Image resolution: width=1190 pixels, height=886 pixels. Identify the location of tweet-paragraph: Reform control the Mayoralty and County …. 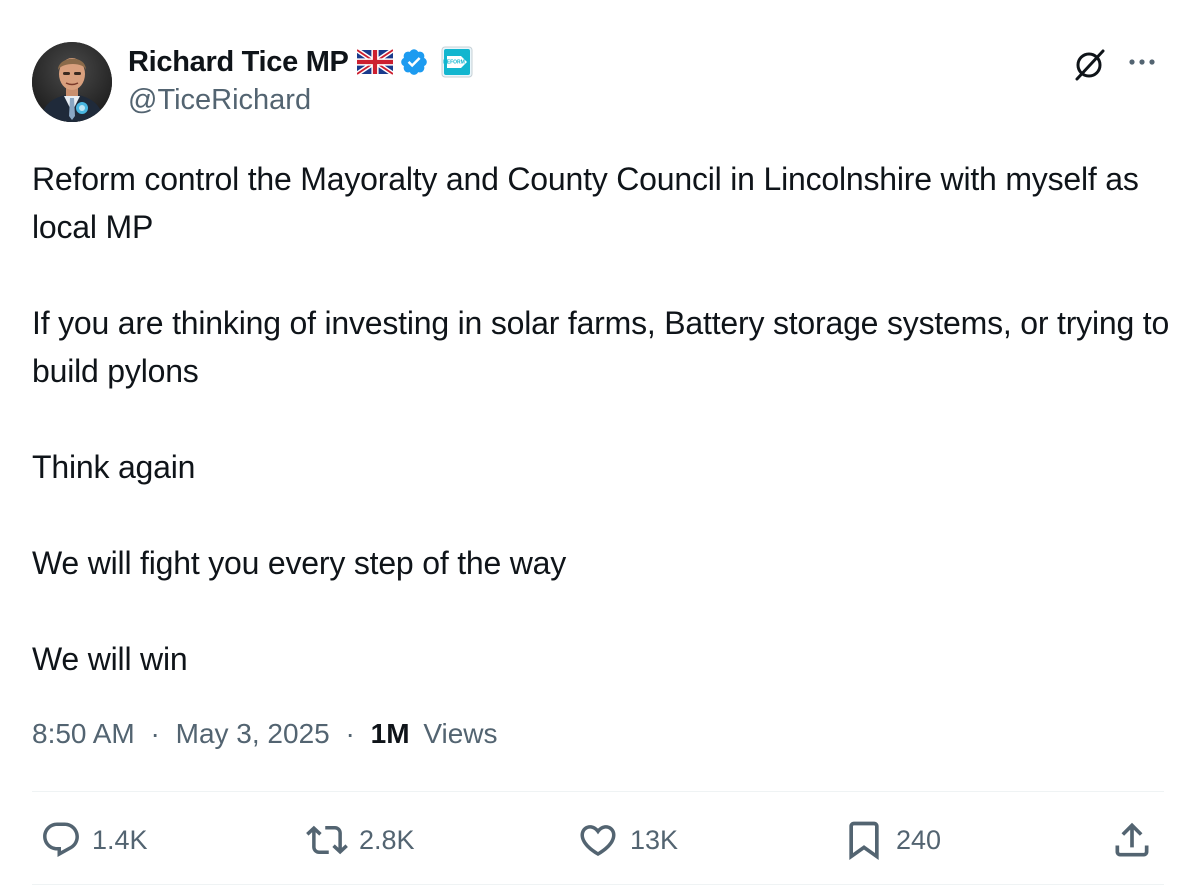
(585, 203).